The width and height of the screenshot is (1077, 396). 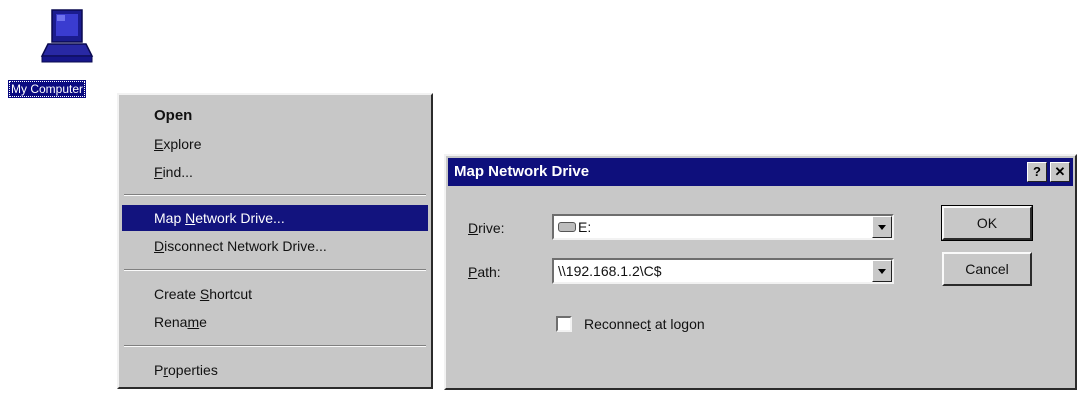 I want to click on cancel-button: Cancel, so click(x=987, y=269).